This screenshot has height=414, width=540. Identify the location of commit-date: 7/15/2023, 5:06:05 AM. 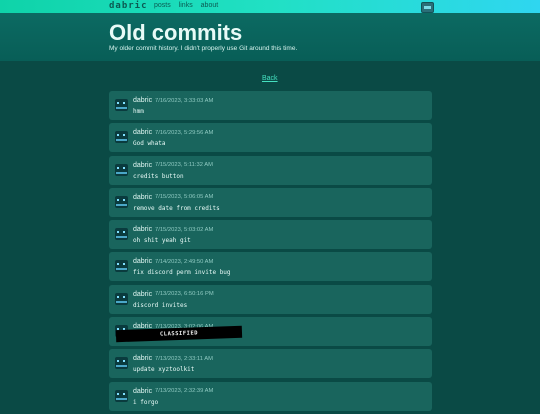
(184, 197).